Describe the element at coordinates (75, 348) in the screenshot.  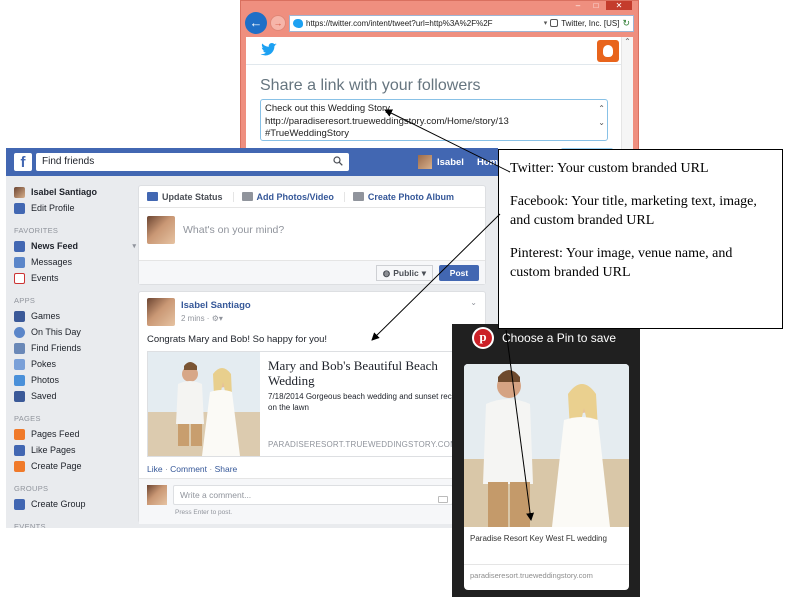
I see `sidebar-item-find-friends: Find Friends` at that location.